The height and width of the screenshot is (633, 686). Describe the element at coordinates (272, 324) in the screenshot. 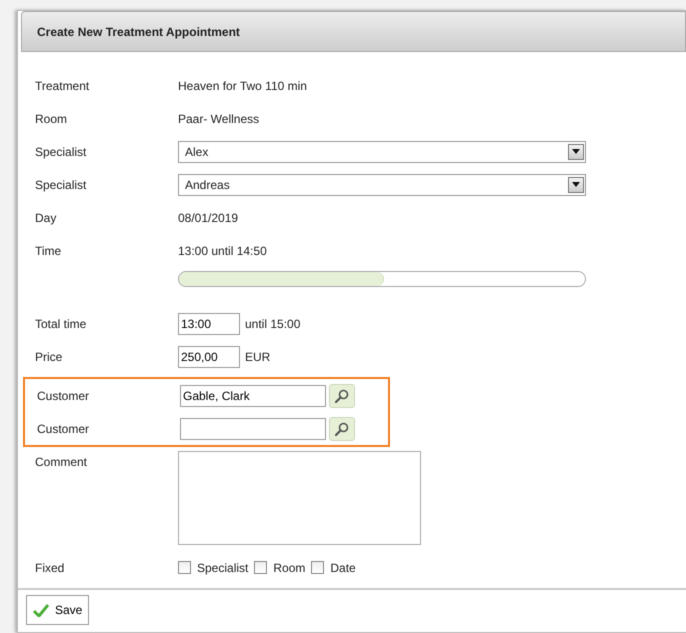

I see `unit-label: until 15:00` at that location.